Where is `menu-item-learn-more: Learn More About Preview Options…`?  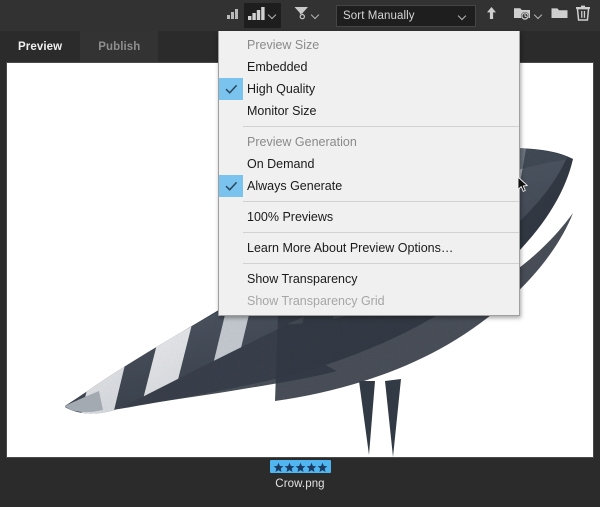 menu-item-learn-more: Learn More About Preview Options… is located at coordinates (369, 248).